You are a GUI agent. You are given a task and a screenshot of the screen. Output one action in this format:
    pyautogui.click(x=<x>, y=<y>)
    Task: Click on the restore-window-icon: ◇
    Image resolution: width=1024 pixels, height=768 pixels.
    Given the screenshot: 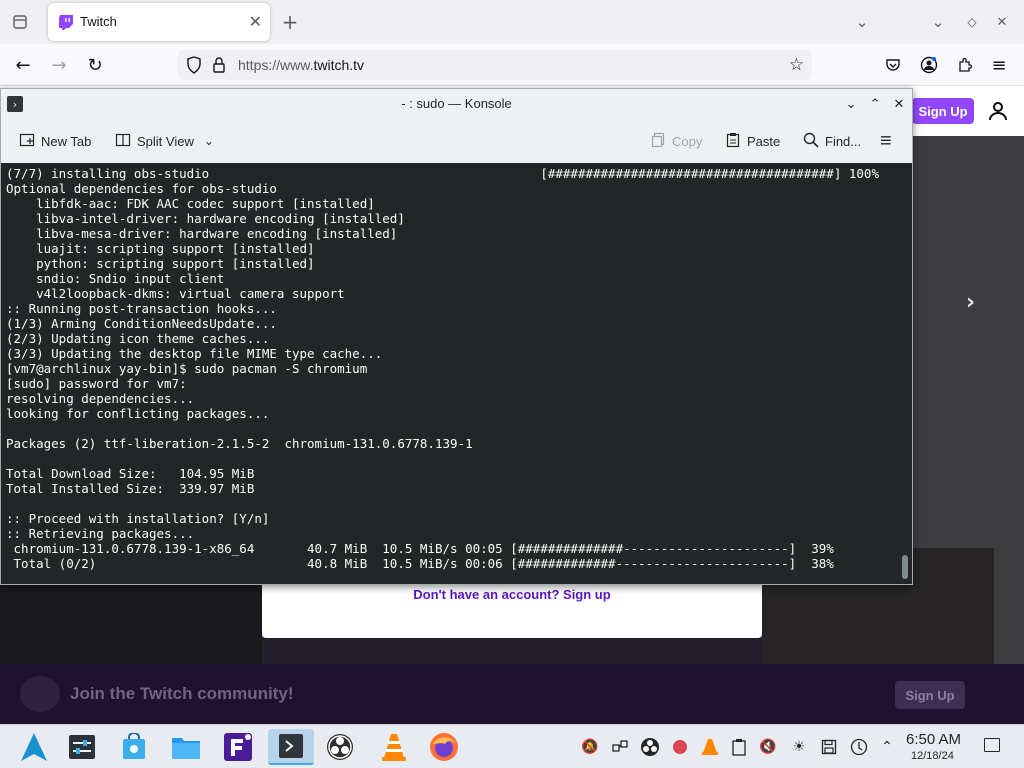 What is the action you would take?
    pyautogui.click(x=972, y=22)
    